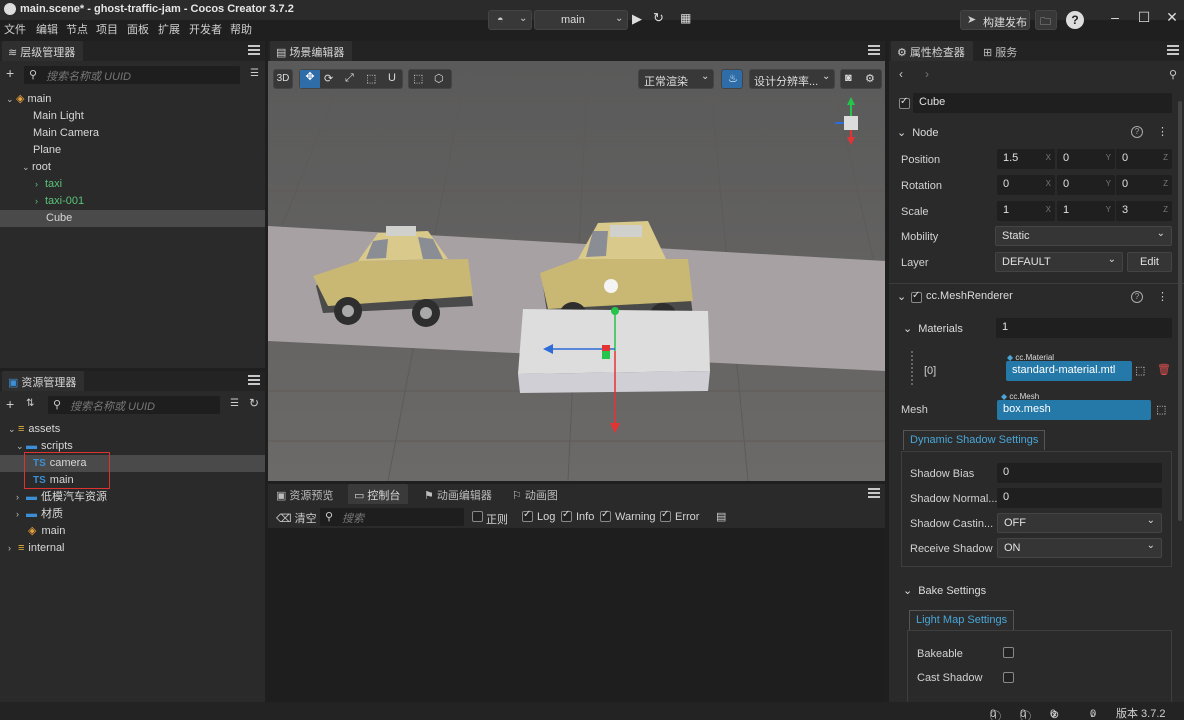 Image resolution: width=1184 pixels, height=720 pixels. I want to click on shadow-bias-input: 0, so click(1079, 473).